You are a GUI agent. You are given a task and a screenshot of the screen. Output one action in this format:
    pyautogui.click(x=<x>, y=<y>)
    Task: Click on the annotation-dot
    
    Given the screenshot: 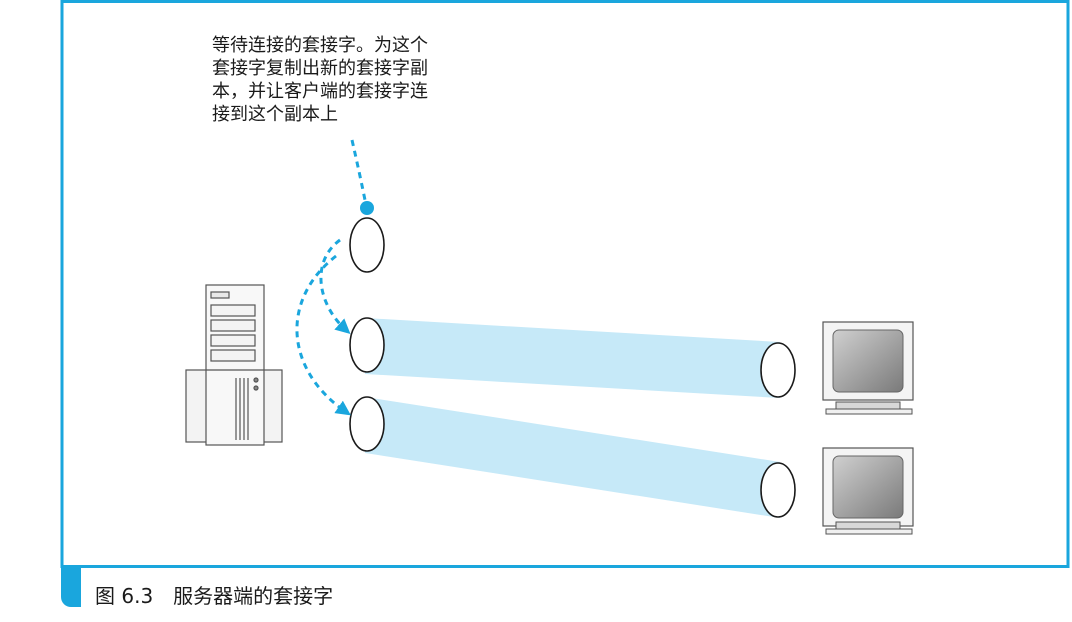 What is the action you would take?
    pyautogui.click(x=367, y=208)
    